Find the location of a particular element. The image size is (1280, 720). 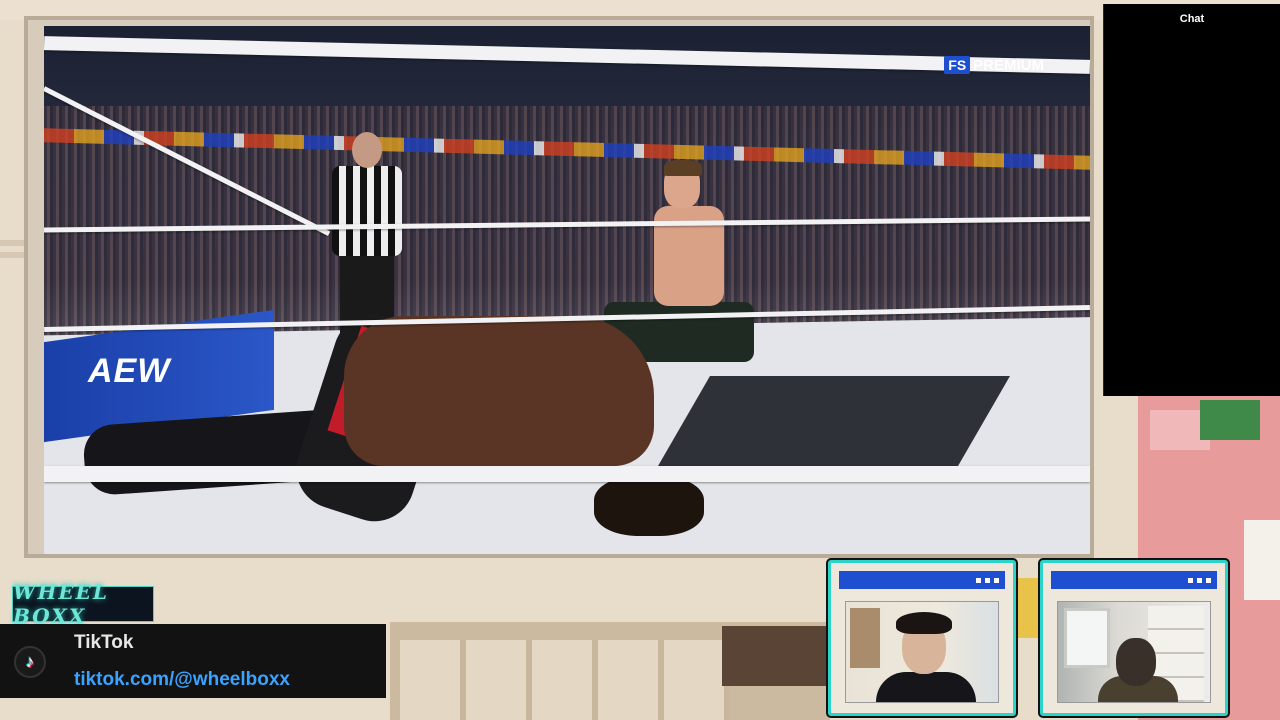

host-hair is located at coordinates (924, 623).